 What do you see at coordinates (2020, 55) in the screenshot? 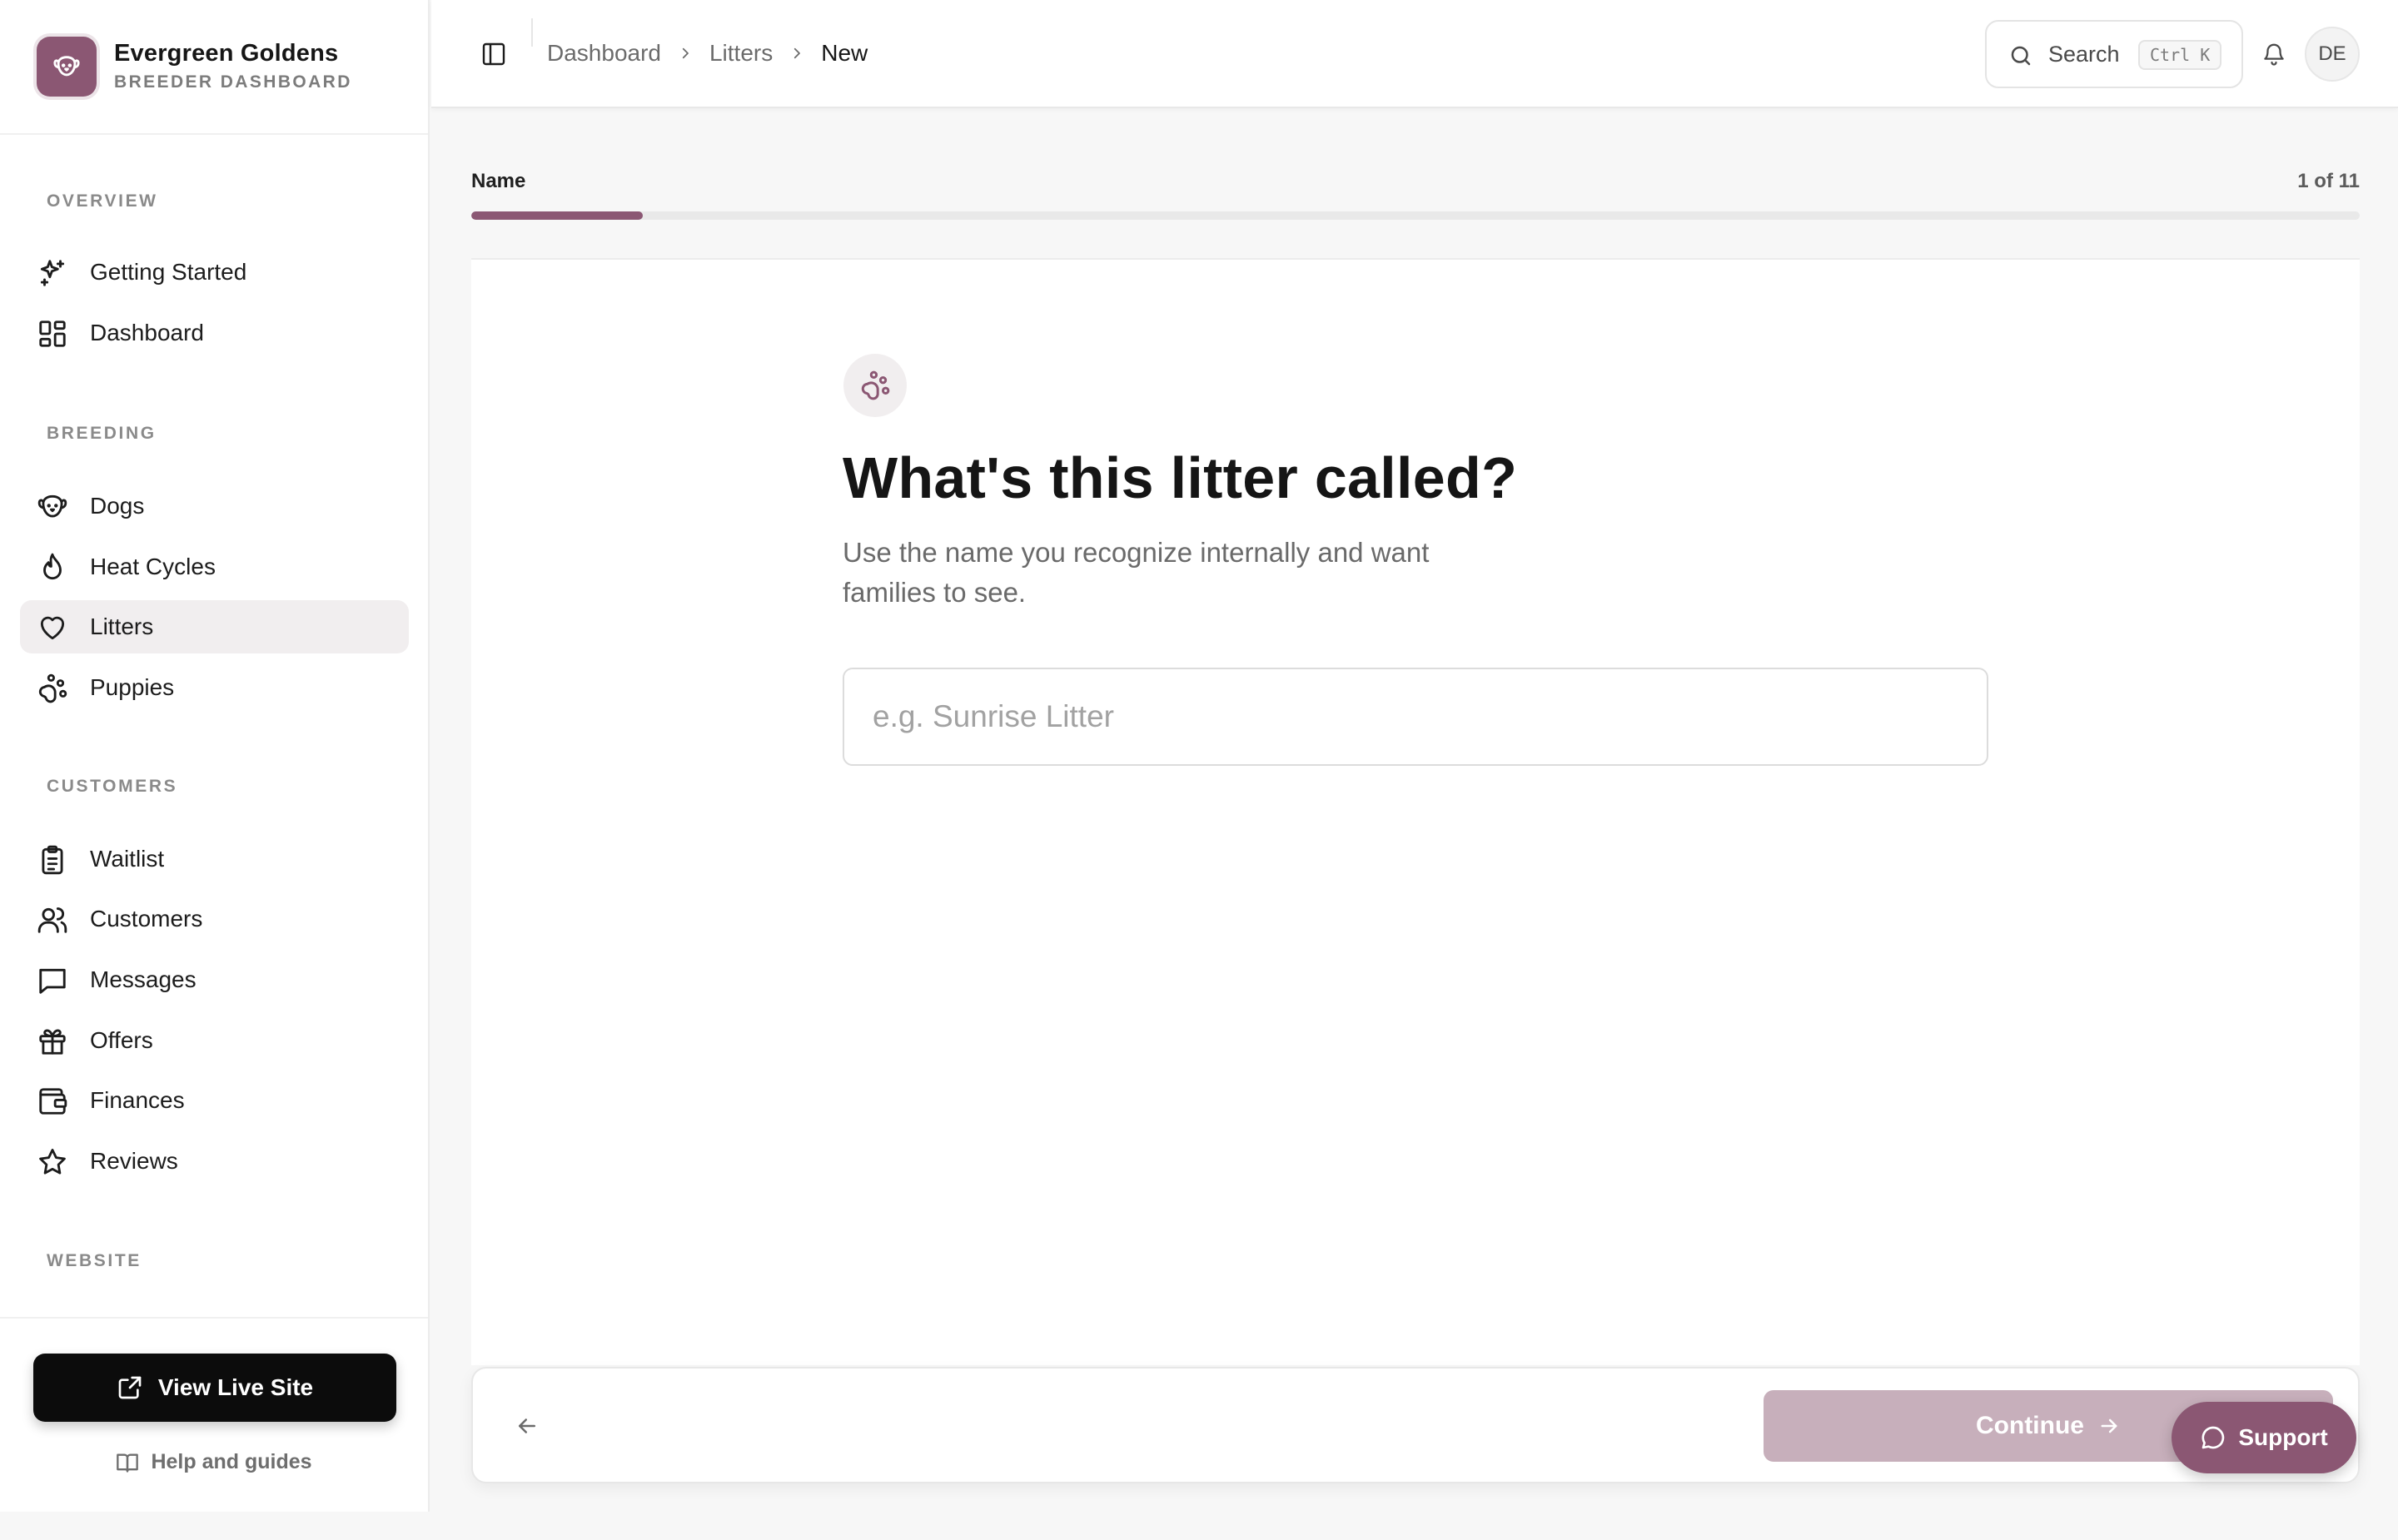
I see `search-icon` at bounding box center [2020, 55].